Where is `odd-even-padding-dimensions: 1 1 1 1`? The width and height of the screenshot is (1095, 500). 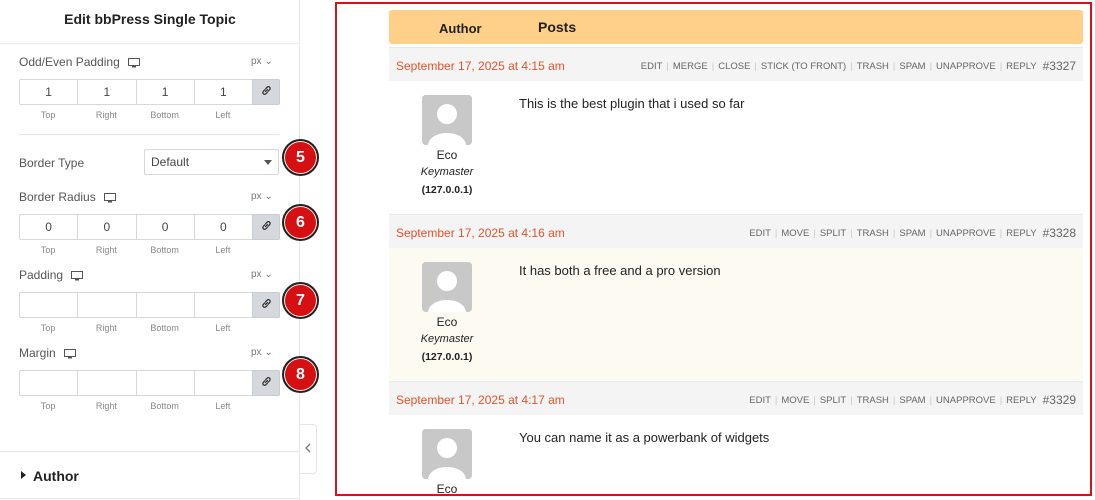
odd-even-padding-dimensions: 1 1 1 1 is located at coordinates (149, 92).